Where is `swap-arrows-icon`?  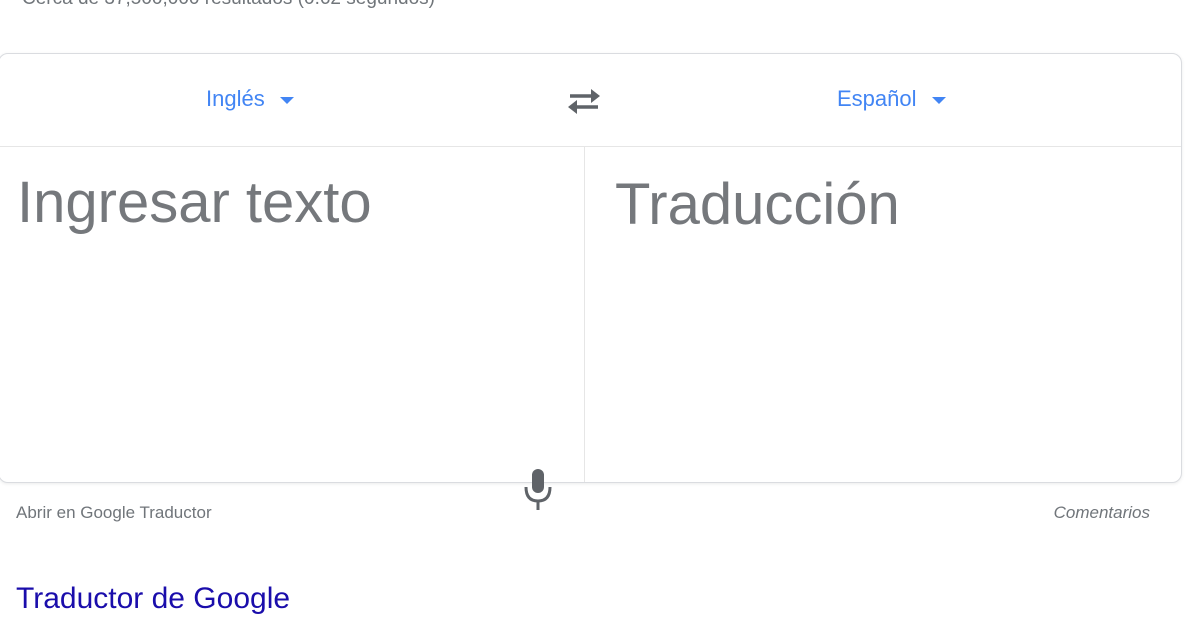
swap-arrows-icon is located at coordinates (584, 101).